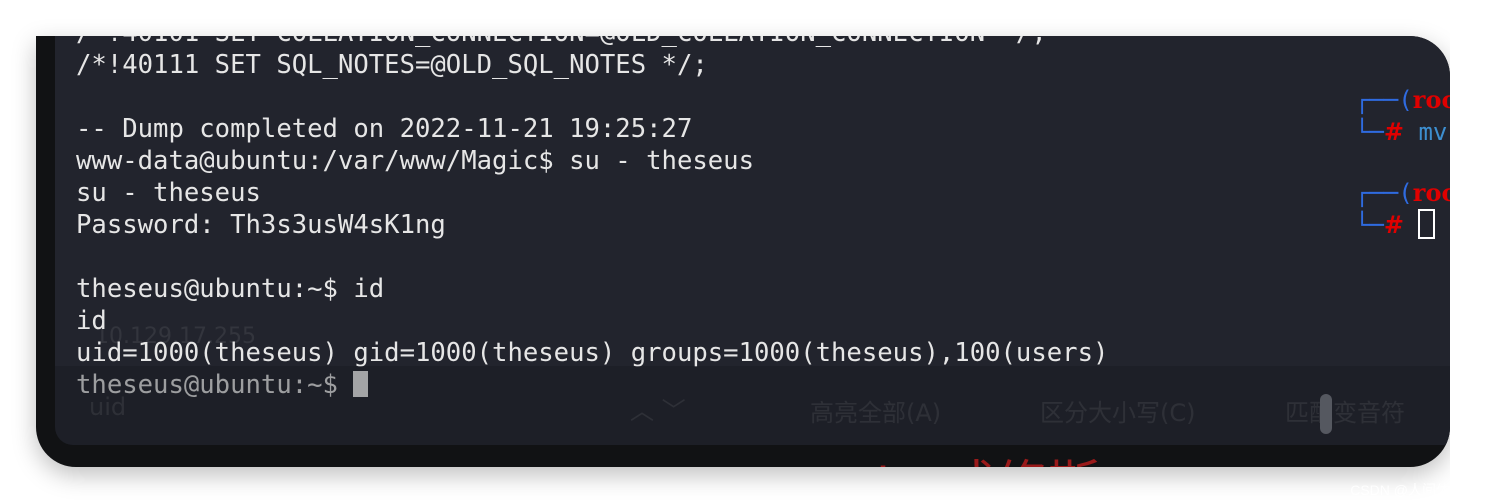 This screenshot has width=1486, height=504. I want to click on cursor-box, so click(1427, 224).